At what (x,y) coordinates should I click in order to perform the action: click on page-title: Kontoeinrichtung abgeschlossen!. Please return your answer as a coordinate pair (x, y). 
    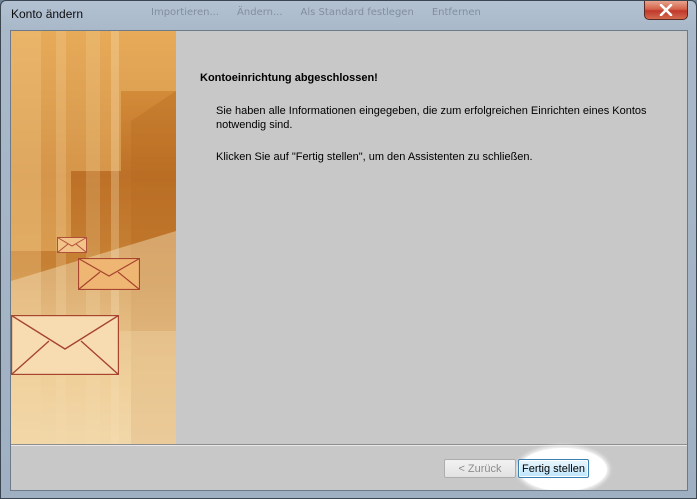
    Looking at the image, I should click on (289, 78).